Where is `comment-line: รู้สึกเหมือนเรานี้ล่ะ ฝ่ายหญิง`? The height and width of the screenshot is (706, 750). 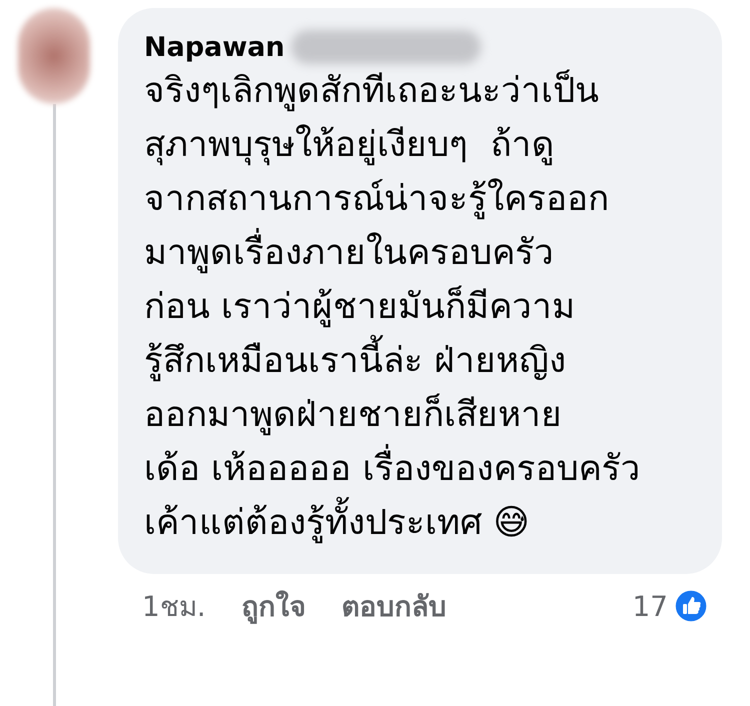
comment-line: รู้สึกเหมือนเรานี้ล่ะ ฝ่ายหญิง is located at coordinates (420, 361).